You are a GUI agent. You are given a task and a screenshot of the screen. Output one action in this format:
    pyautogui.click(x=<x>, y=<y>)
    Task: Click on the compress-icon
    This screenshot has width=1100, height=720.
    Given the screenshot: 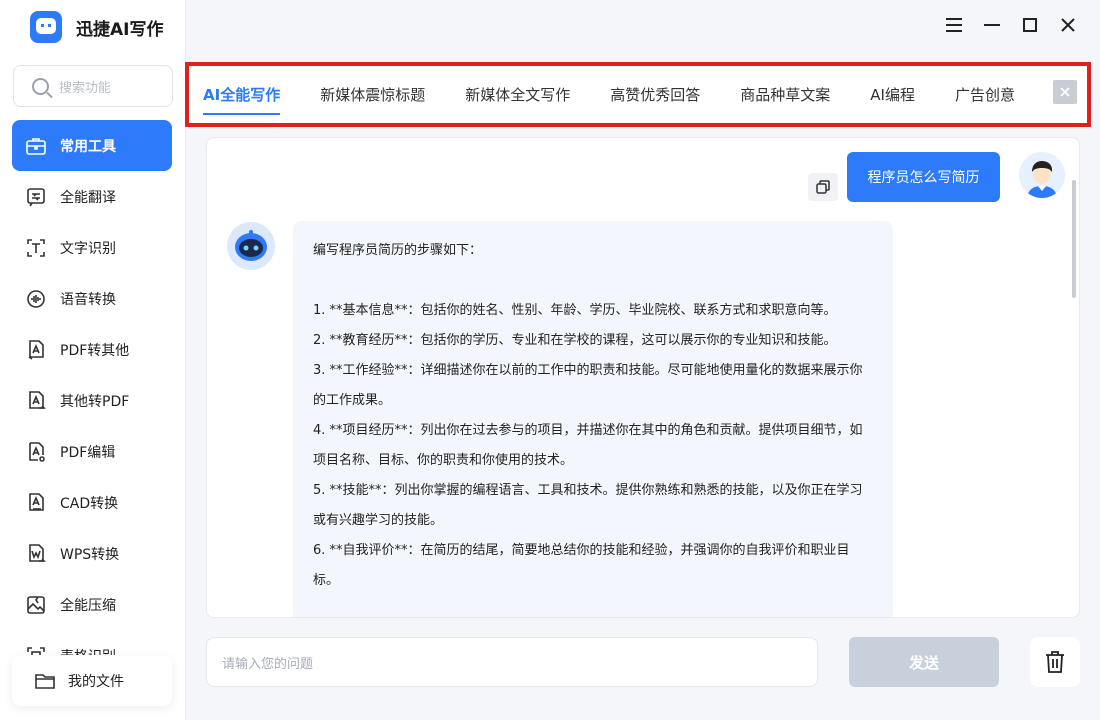 What is the action you would take?
    pyautogui.click(x=36, y=605)
    